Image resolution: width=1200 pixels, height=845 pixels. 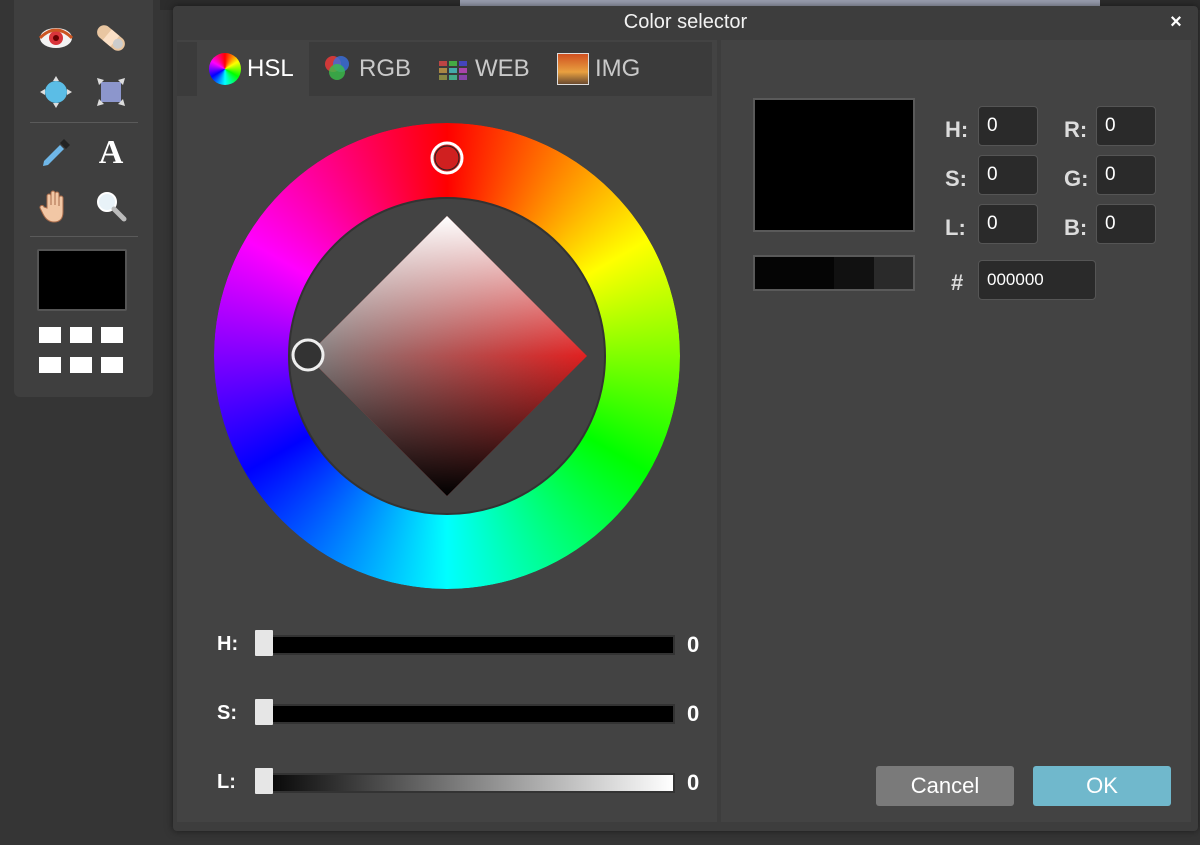 What do you see at coordinates (225, 69) in the screenshot?
I see `hsl-wheel-icon` at bounding box center [225, 69].